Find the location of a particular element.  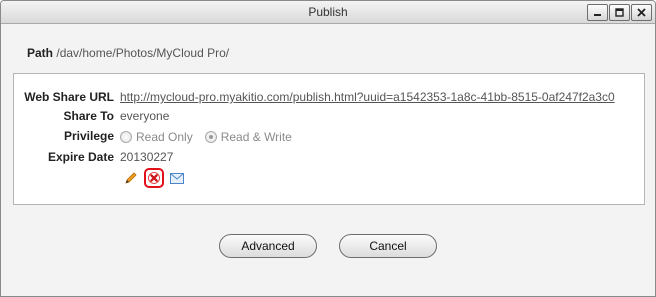

window-controls is located at coordinates (619, 12).